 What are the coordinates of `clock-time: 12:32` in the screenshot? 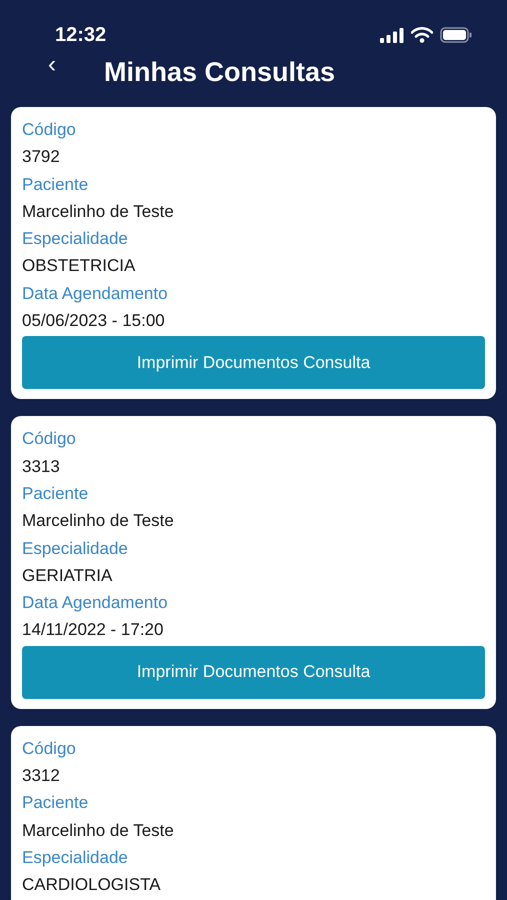 It's located at (80, 35).